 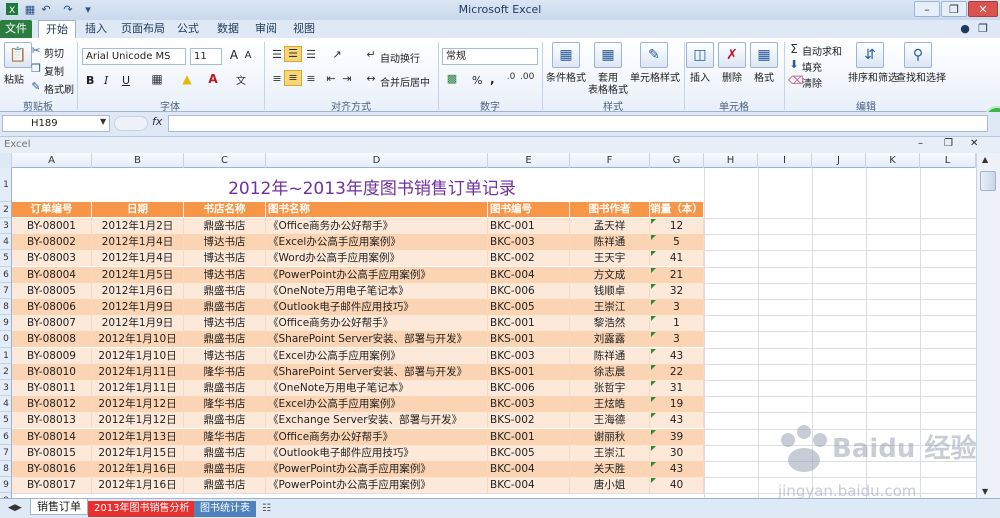 I want to click on format-as-table-line2: 表格格式, so click(x=608, y=88).